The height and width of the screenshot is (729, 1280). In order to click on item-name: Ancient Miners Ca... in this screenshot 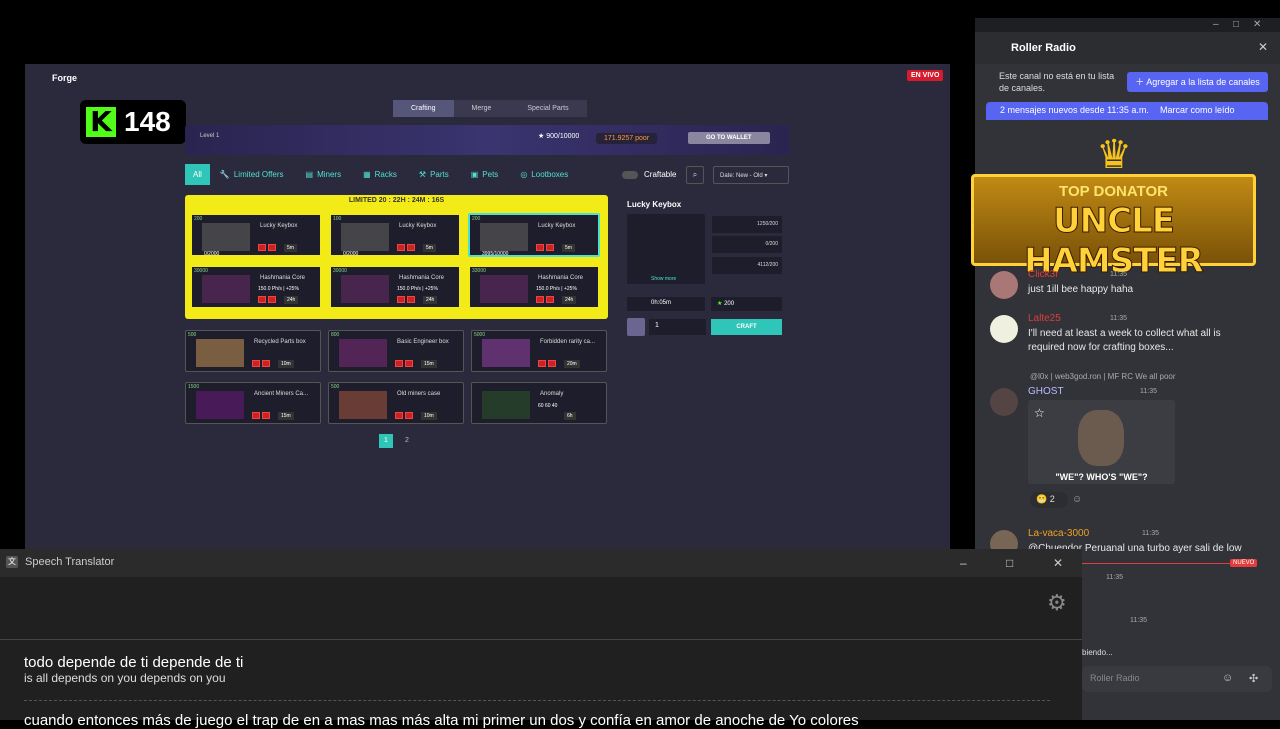, I will do `click(281, 394)`.